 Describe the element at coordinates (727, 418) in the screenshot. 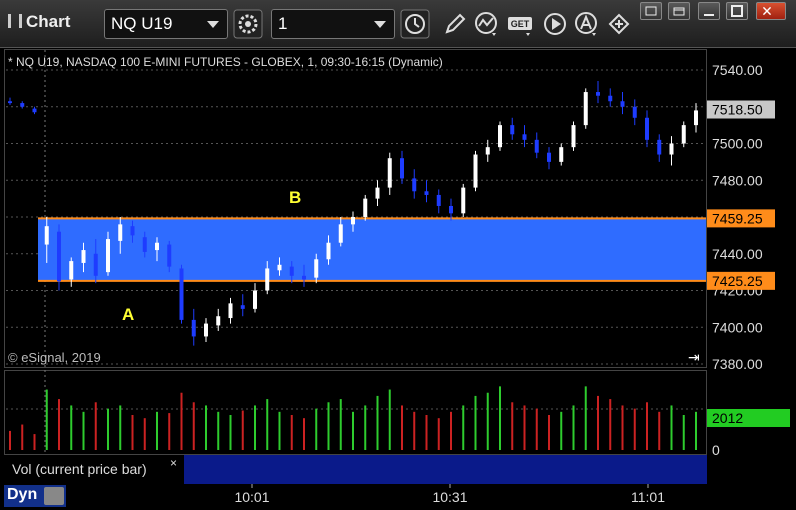

I see `volume-marker-label: 2012` at that location.